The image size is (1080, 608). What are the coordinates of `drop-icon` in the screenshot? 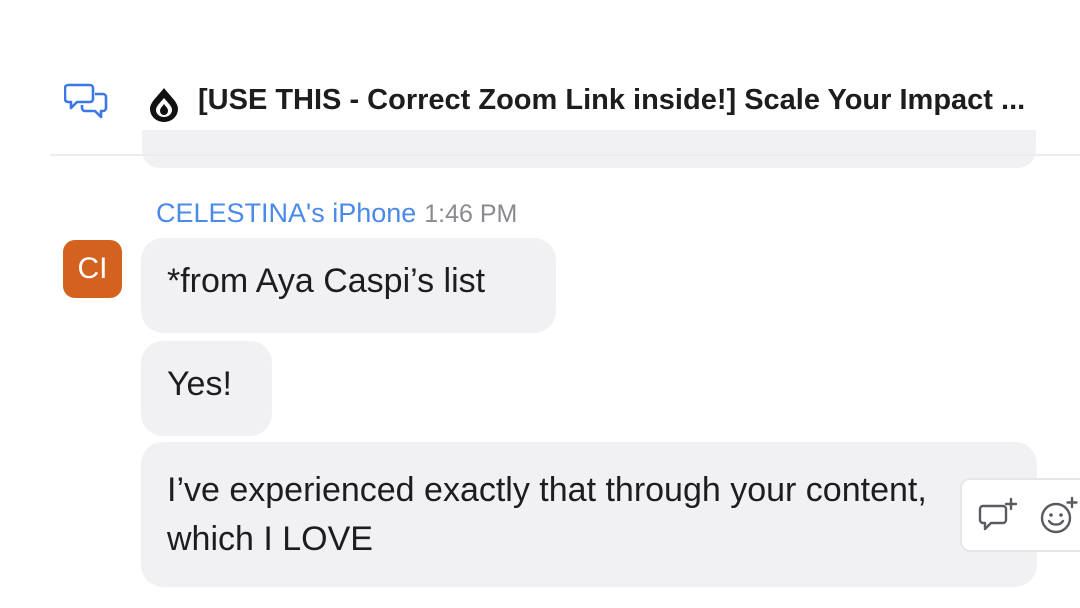 It's located at (164, 104).